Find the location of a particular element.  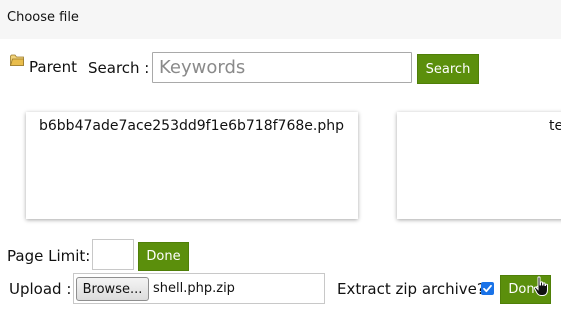

file-card: te is located at coordinates (479, 165).